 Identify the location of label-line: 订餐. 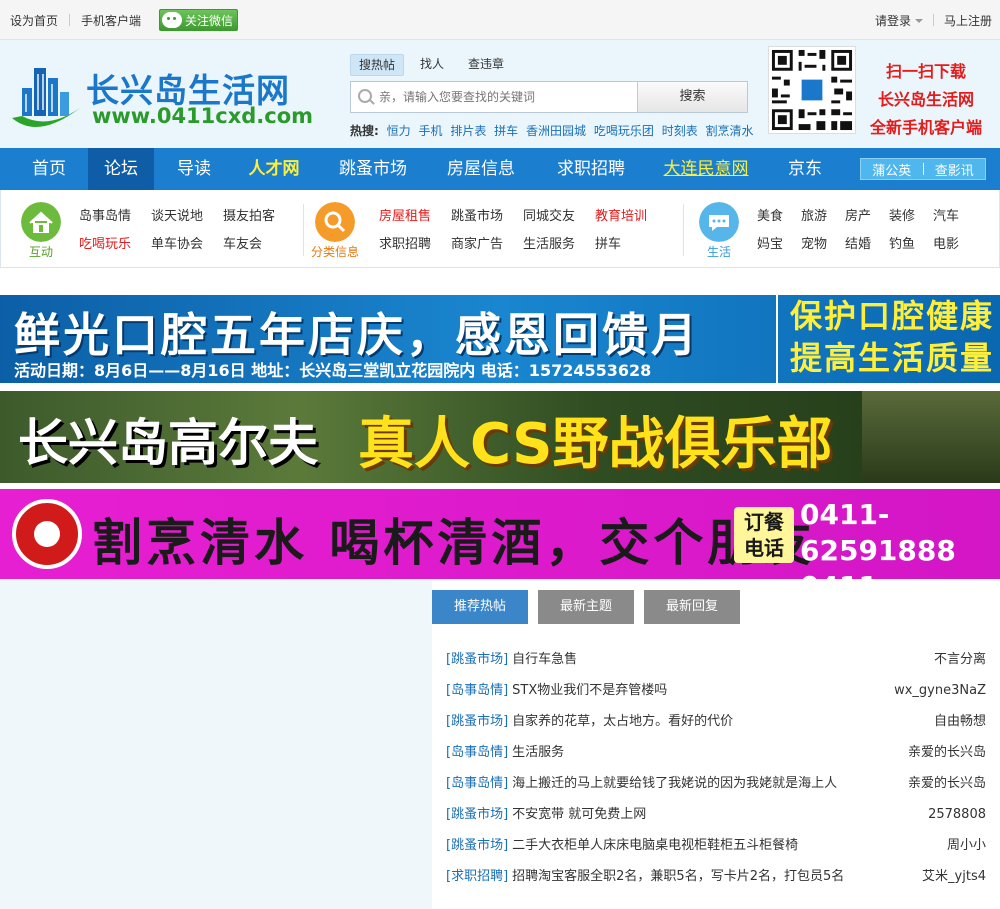
(764, 522).